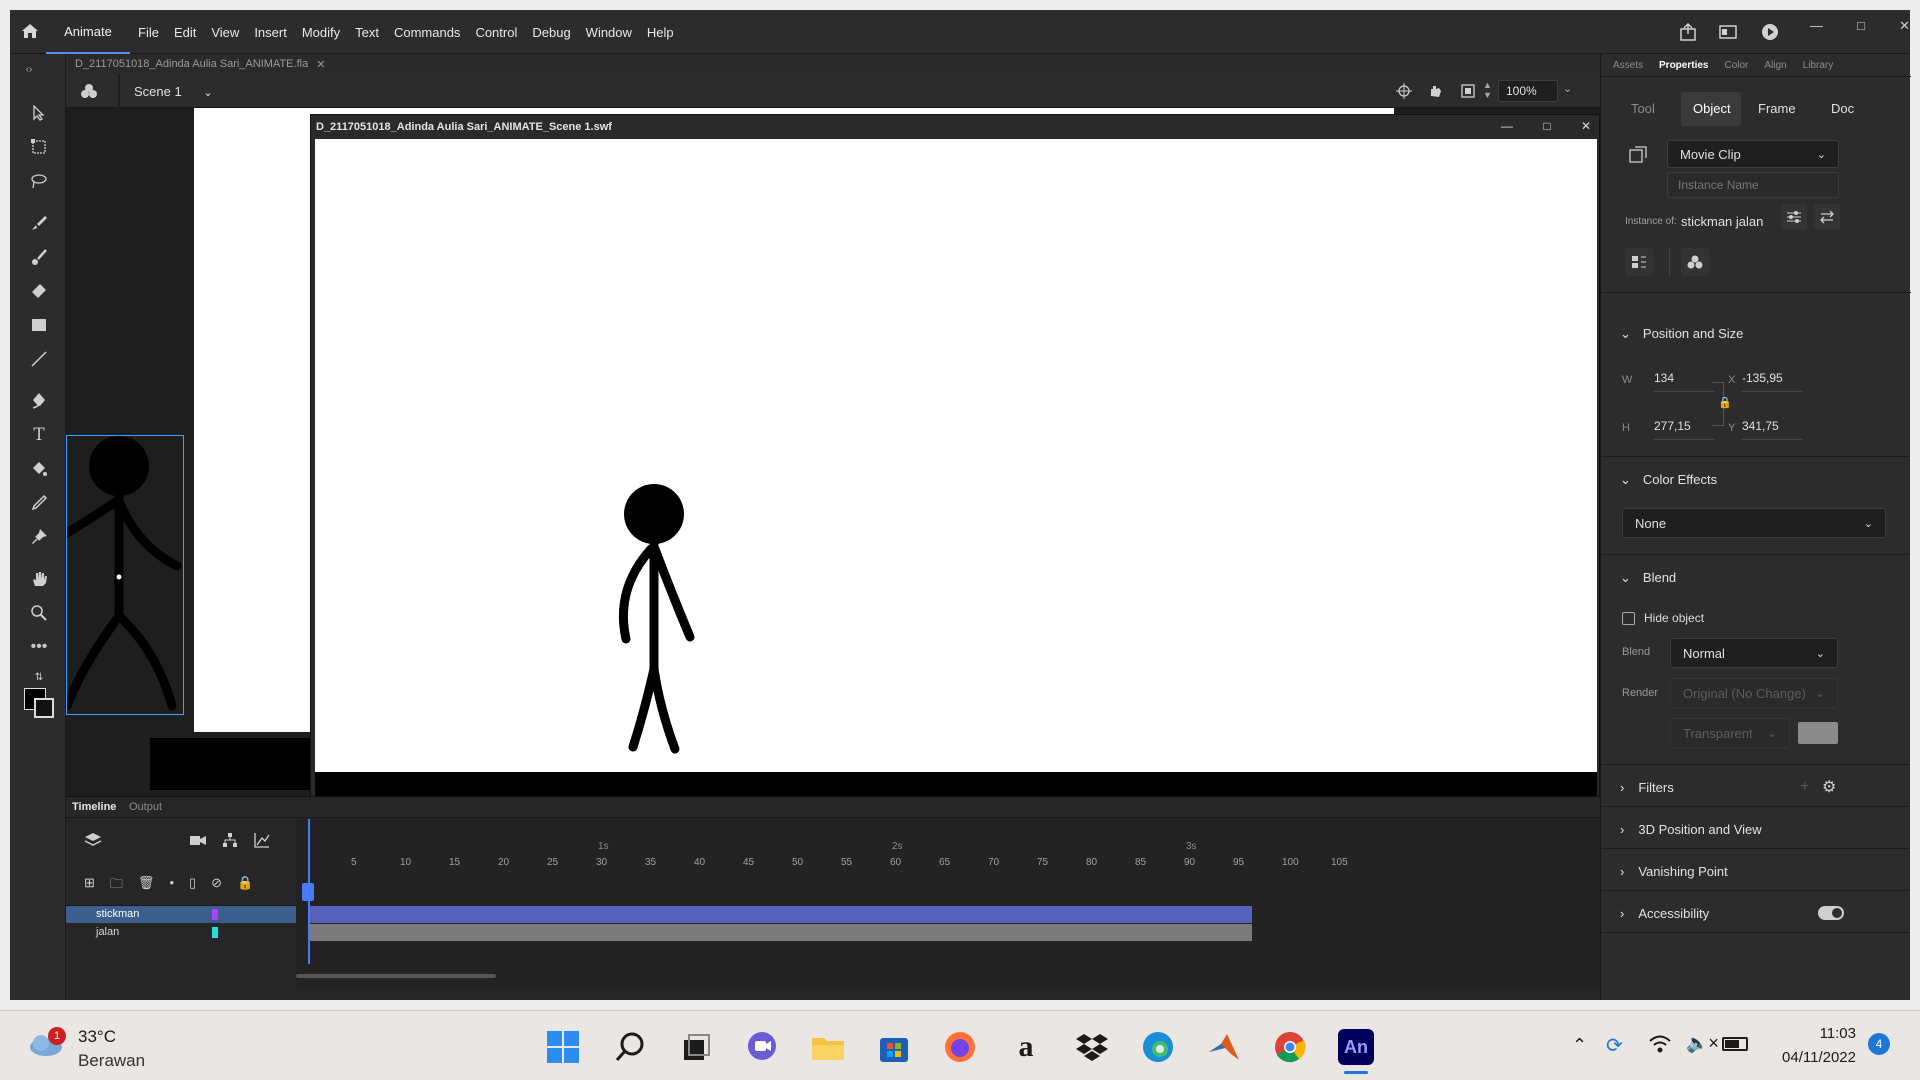 This screenshot has width=1920, height=1080. I want to click on jalan-frame-span, so click(780, 932).